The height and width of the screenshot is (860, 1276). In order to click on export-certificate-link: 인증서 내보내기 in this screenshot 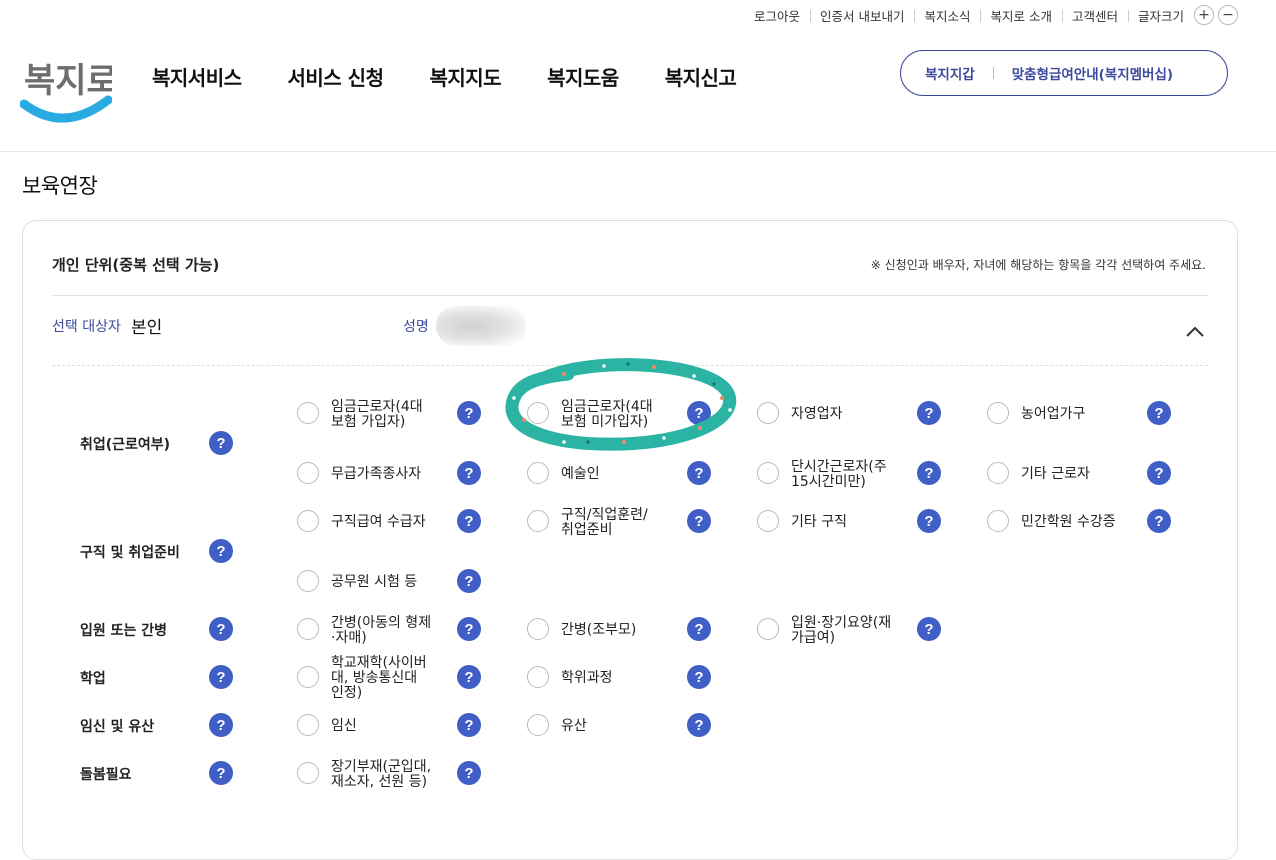, I will do `click(861, 15)`.